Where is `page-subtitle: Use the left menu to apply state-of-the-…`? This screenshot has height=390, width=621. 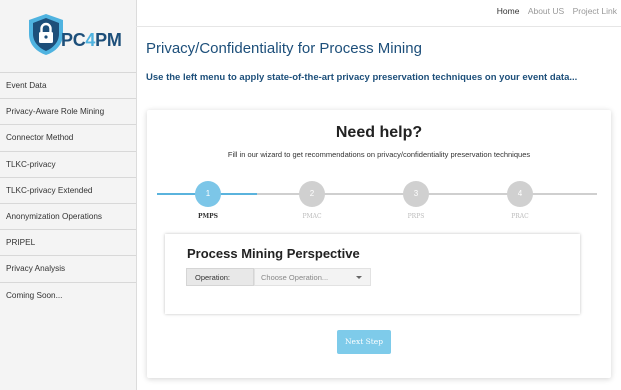 page-subtitle: Use the left menu to apply state-of-the-… is located at coordinates (362, 77).